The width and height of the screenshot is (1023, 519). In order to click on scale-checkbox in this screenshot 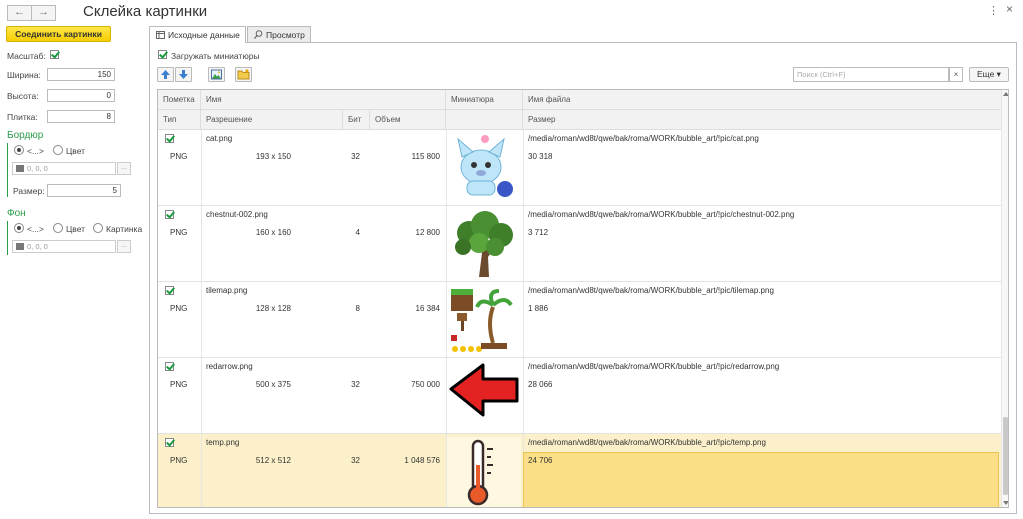, I will do `click(54, 54)`.